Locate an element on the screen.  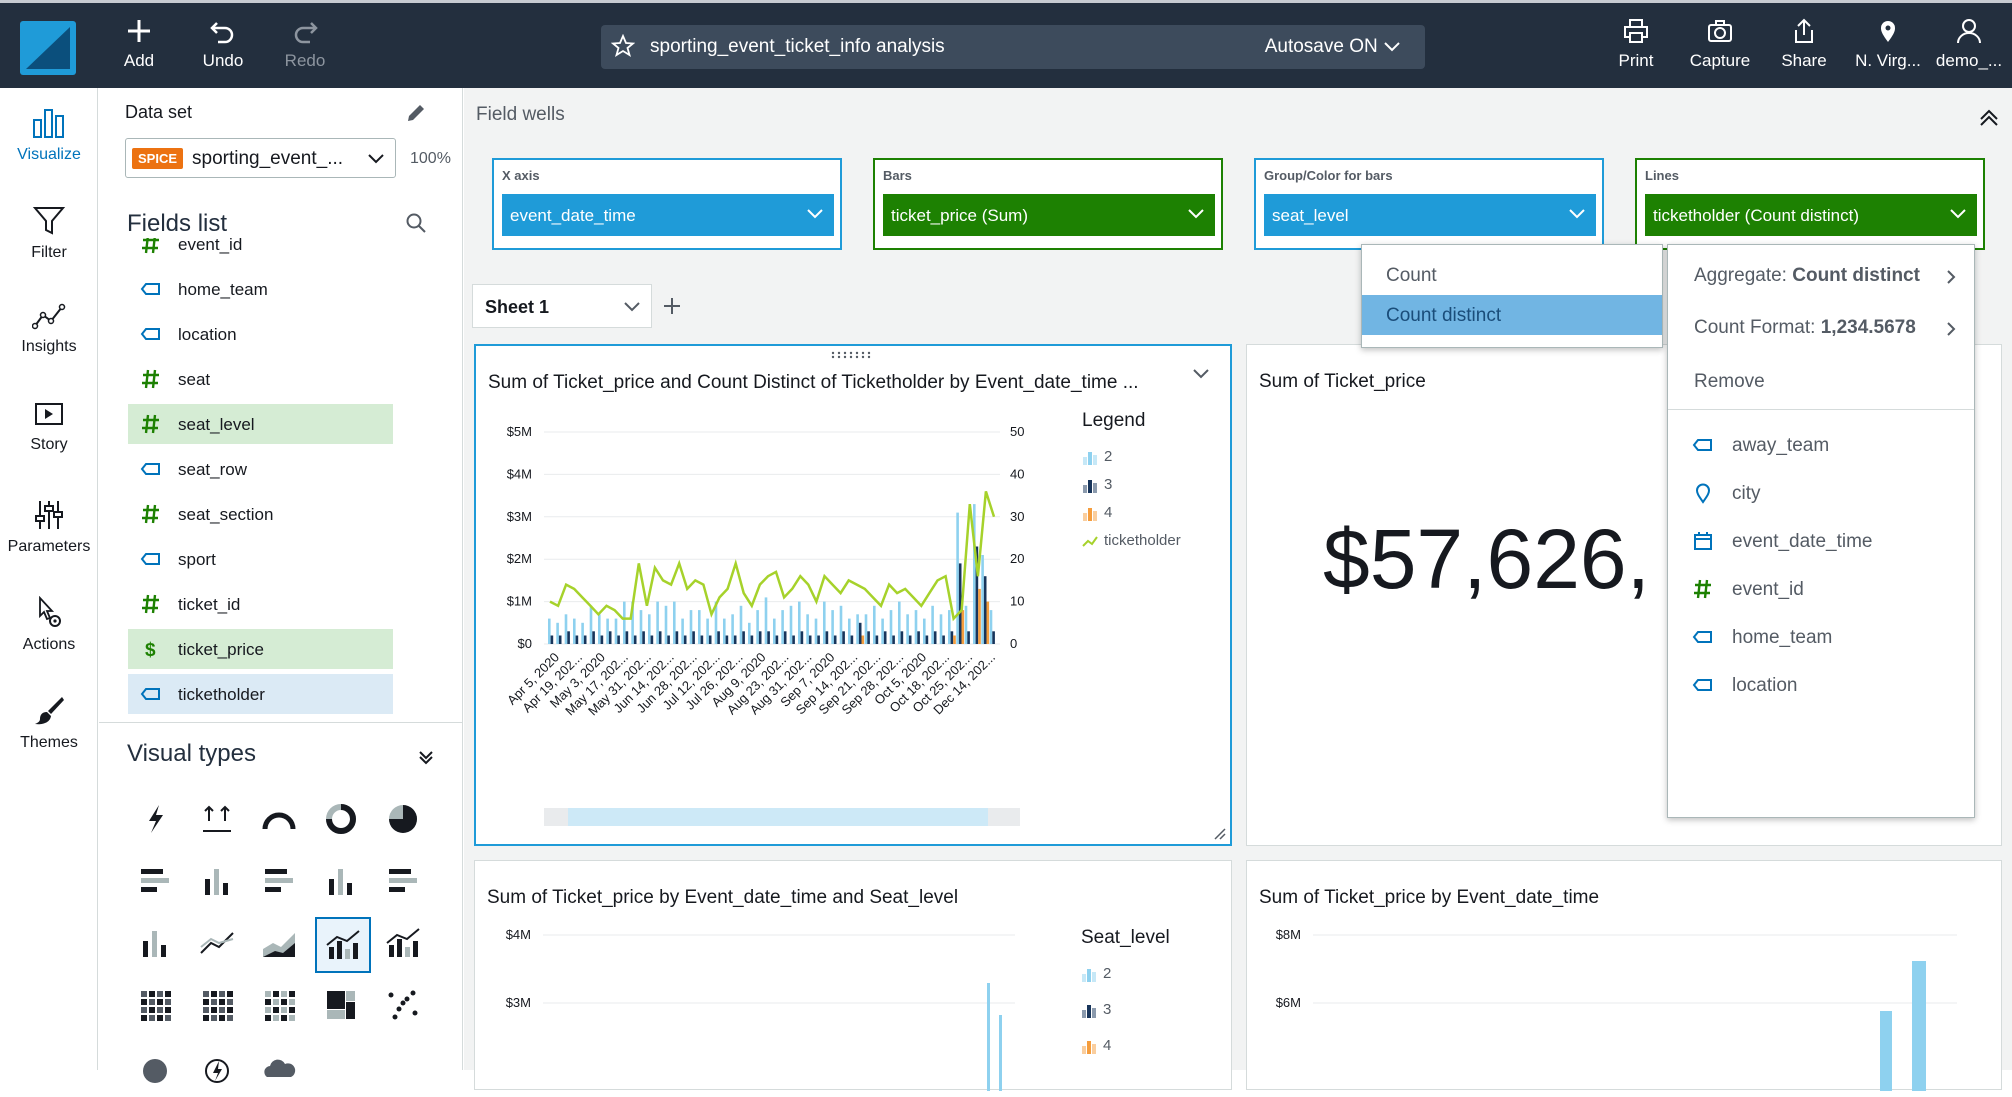
gauge-visual-type is located at coordinates (281, 821).